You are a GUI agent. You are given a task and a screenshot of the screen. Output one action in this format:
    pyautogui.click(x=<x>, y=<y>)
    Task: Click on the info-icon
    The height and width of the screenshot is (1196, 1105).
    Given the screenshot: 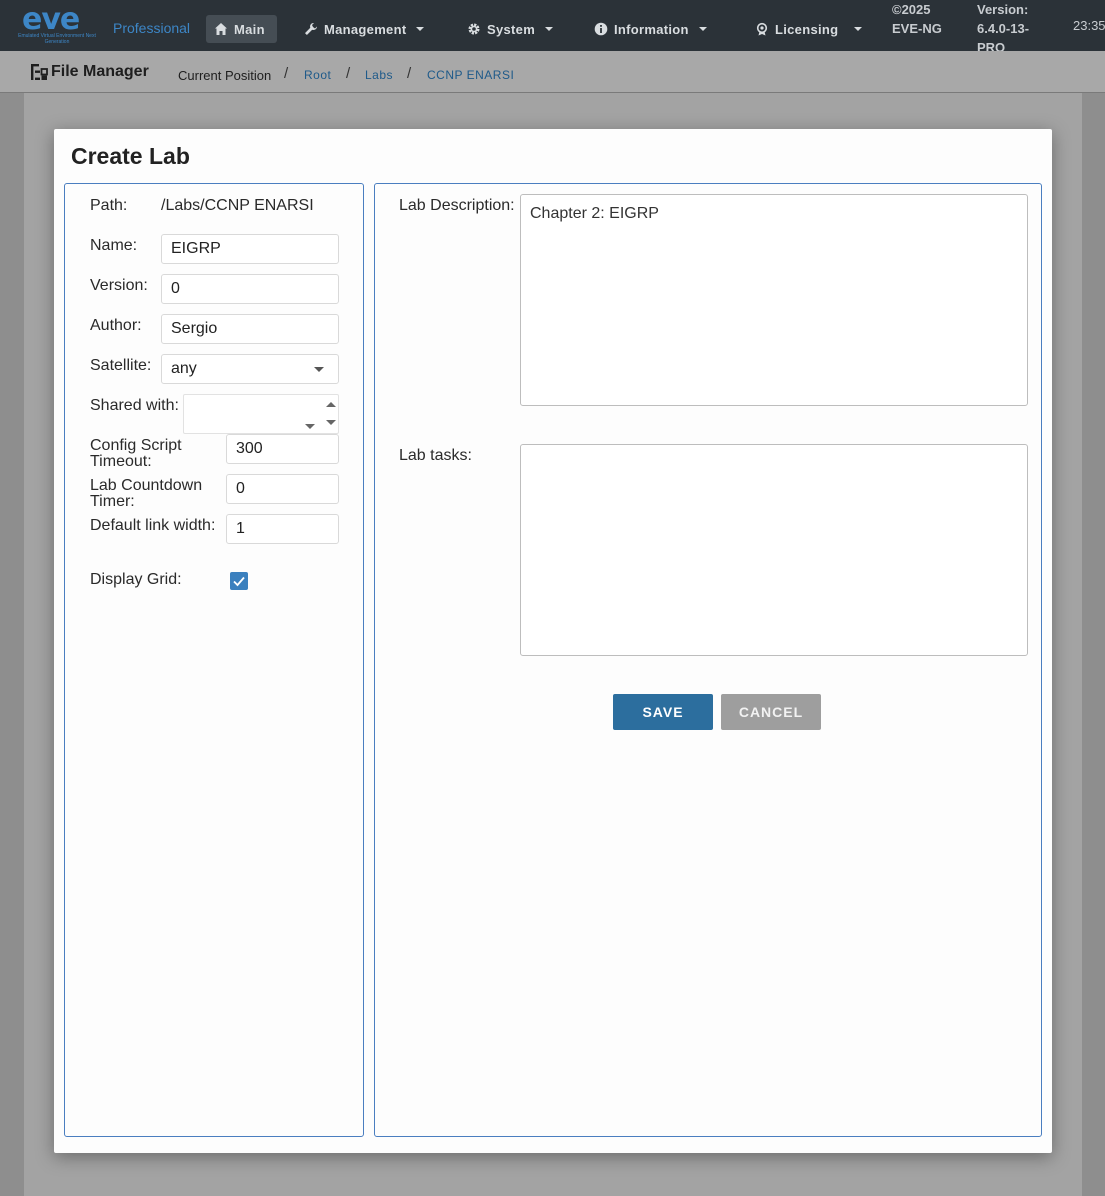 What is the action you would take?
    pyautogui.click(x=601, y=29)
    